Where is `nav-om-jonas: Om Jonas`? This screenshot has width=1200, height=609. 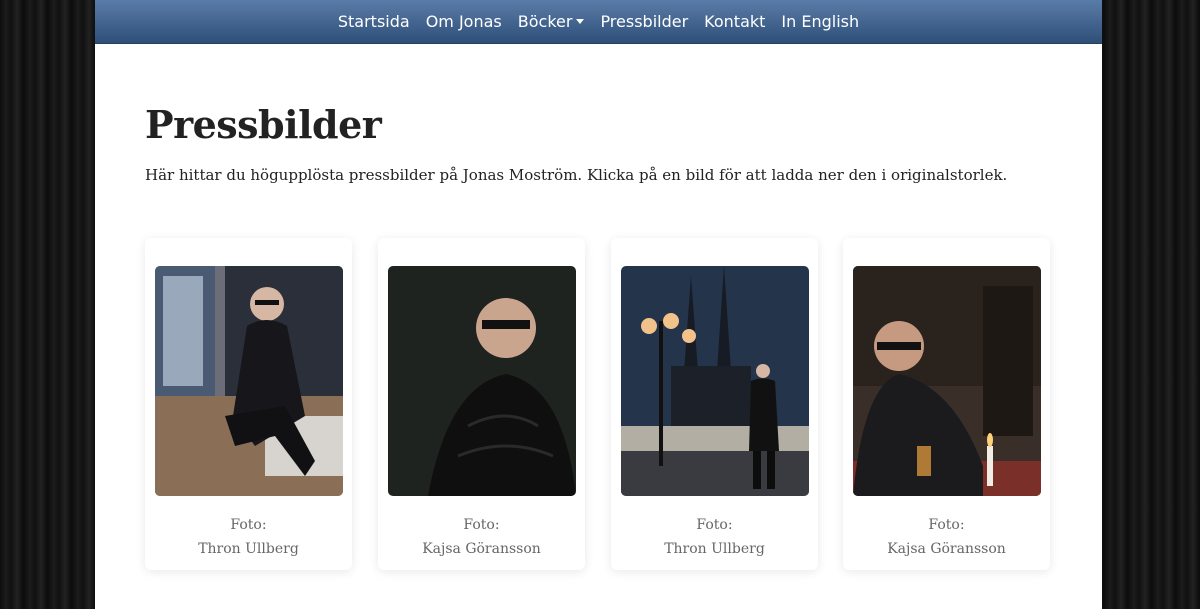 nav-om-jonas: Om Jonas is located at coordinates (464, 21).